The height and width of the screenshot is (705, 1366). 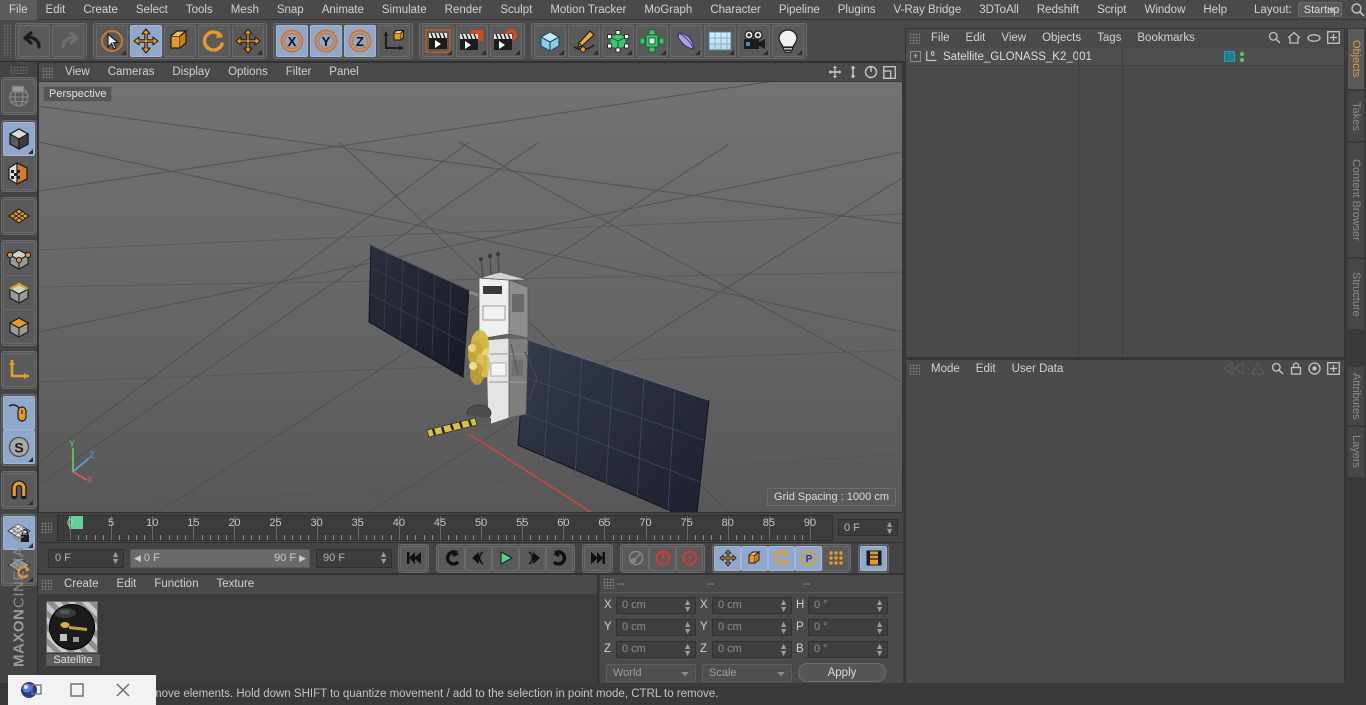 I want to click on menu-item-motion-tracker: Motion Tracker, so click(x=588, y=10).